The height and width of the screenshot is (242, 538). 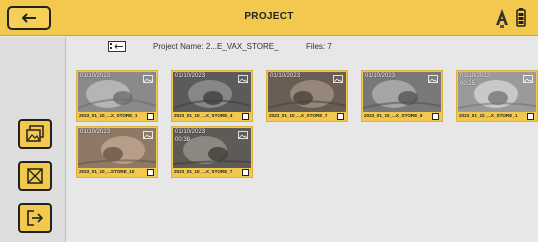 What do you see at coordinates (302, 48) in the screenshot?
I see `project-info-row: Project Name: 2...E_VAX_STORE_ Files: 7` at bounding box center [302, 48].